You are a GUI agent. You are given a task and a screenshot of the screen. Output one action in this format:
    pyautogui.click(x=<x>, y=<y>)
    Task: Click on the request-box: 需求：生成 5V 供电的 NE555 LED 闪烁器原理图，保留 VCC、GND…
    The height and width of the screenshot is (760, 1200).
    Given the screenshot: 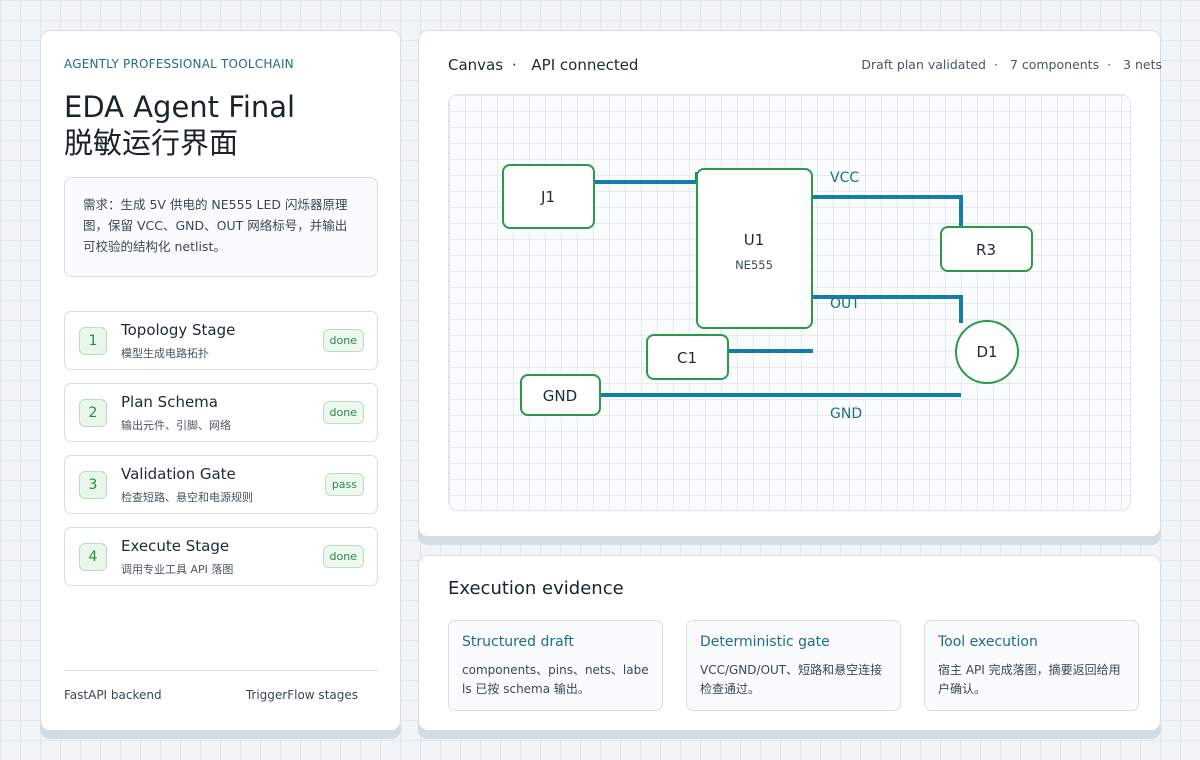 What is the action you would take?
    pyautogui.click(x=221, y=227)
    